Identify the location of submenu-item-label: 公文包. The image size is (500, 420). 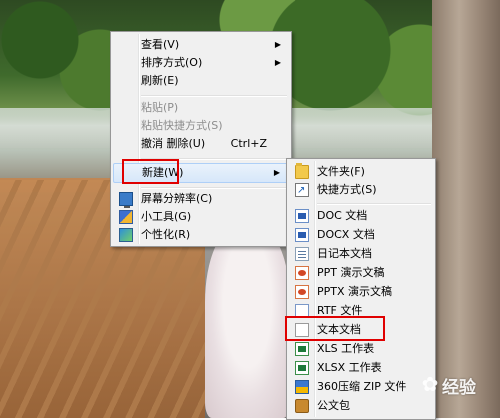
(333, 405).